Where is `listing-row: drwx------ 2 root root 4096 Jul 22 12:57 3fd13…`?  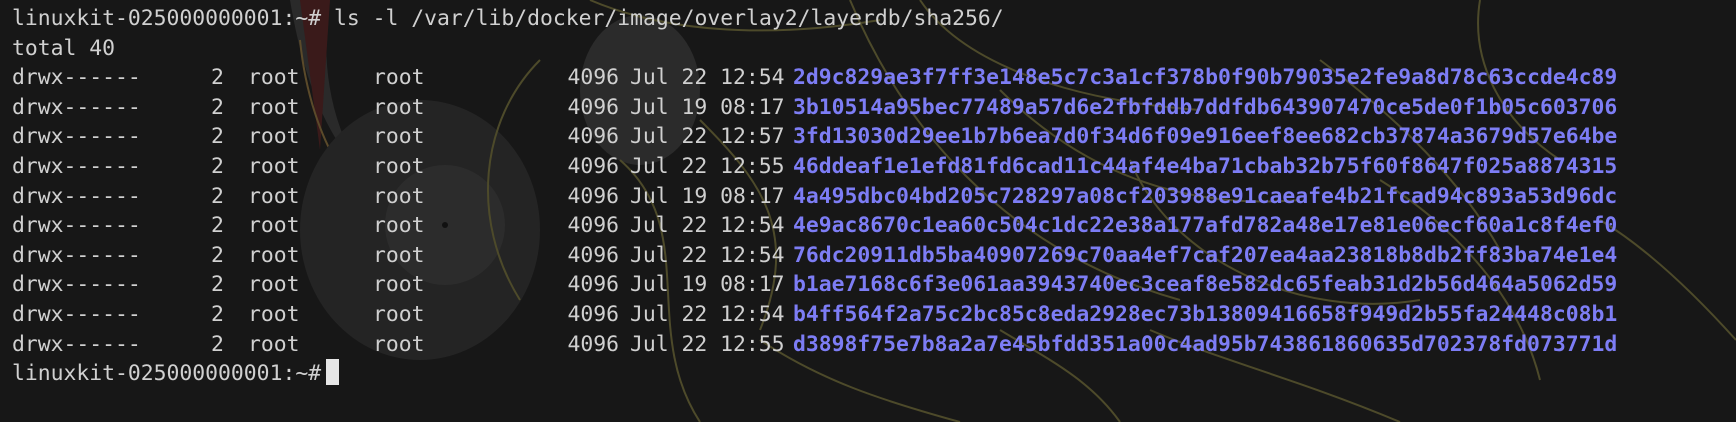 listing-row: drwx------ 2 root root 4096 Jul 22 12:57 3fd13… is located at coordinates (814, 137).